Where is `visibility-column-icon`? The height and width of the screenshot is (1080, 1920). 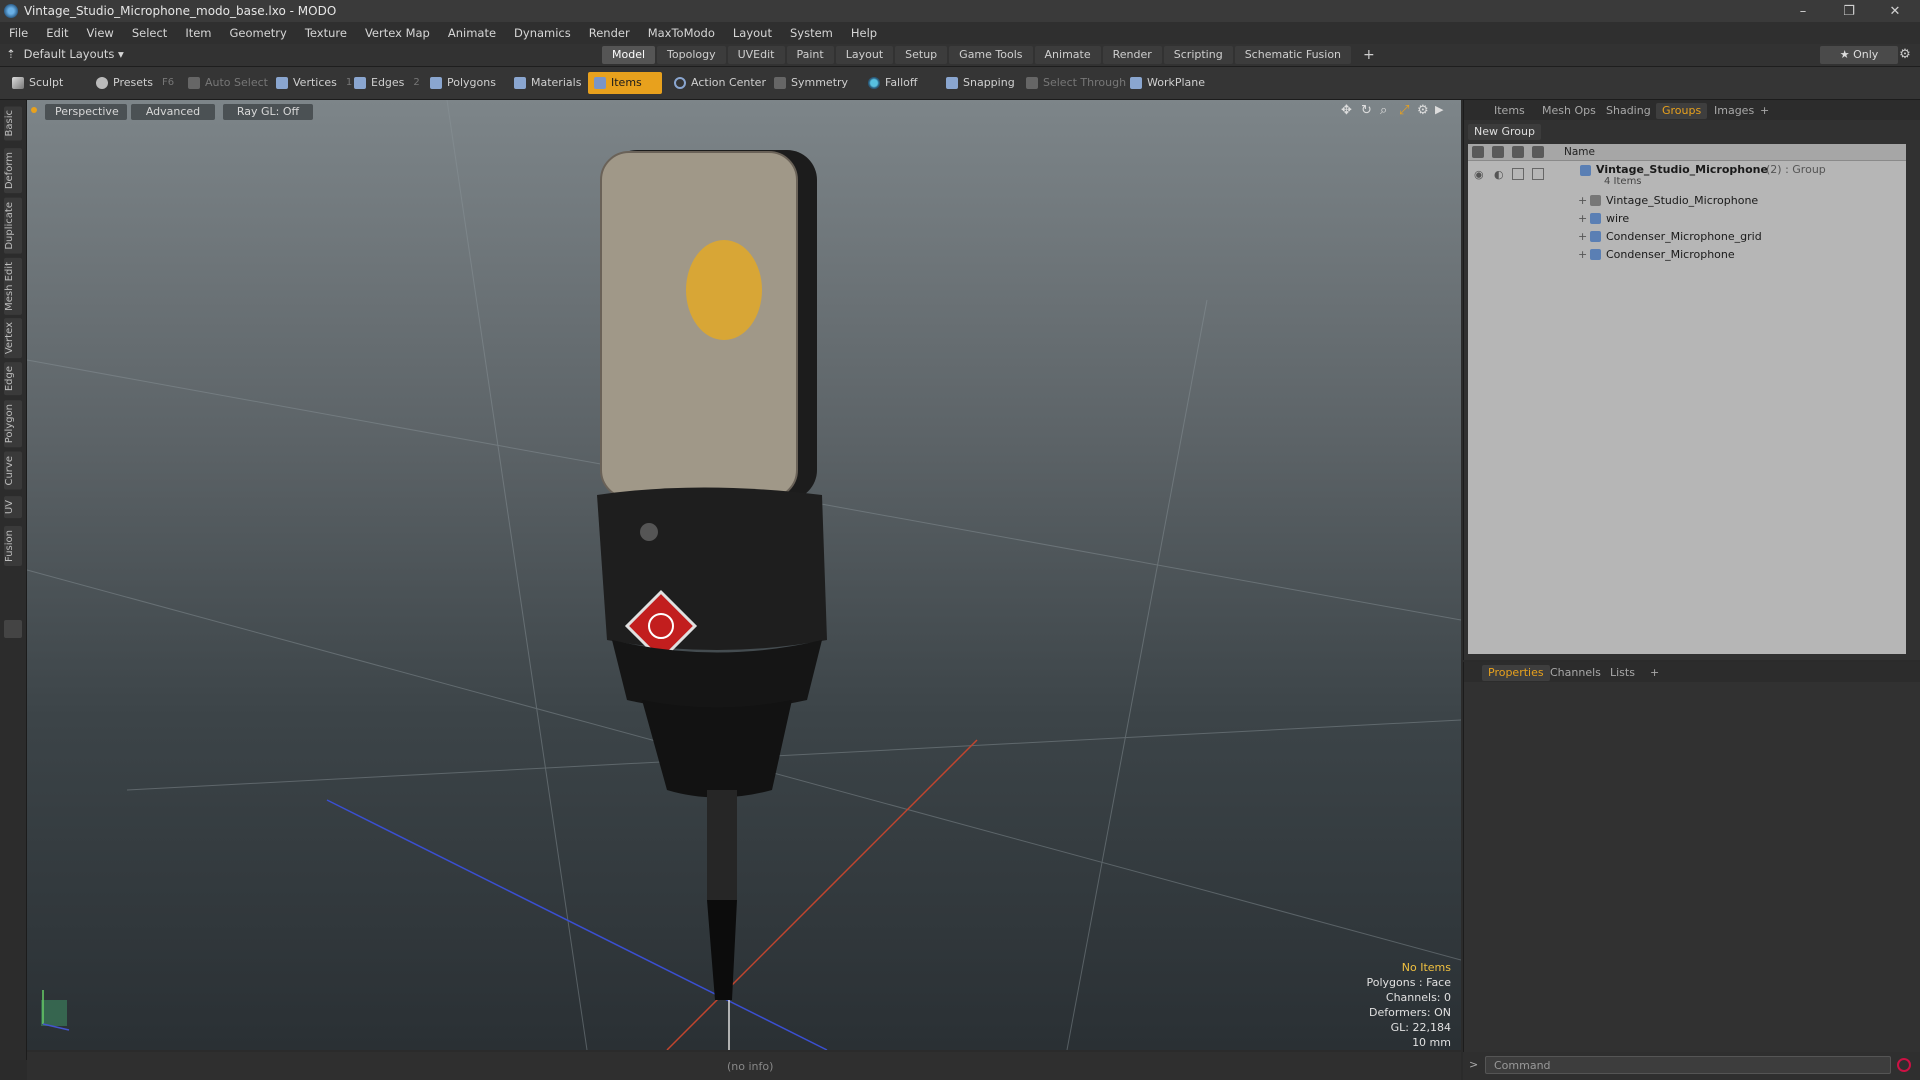
visibility-column-icon is located at coordinates (1478, 152).